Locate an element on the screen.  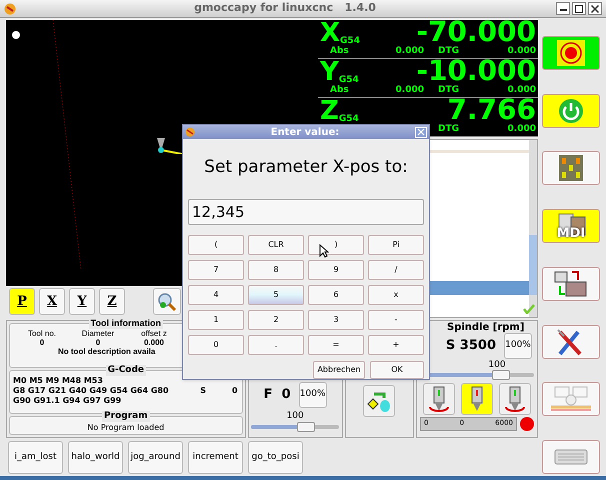
view-button: X is located at coordinates (52, 301).